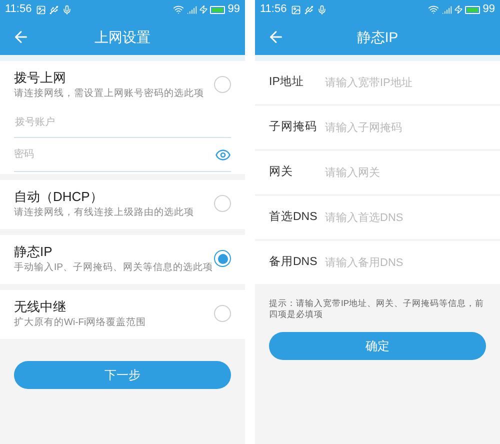 Image resolution: width=500 pixels, height=444 pixels. I want to click on option-card: 拨号上网 请连接网线，需设置上网账号密码的选此项 拨号账户 密码, so click(122, 117).